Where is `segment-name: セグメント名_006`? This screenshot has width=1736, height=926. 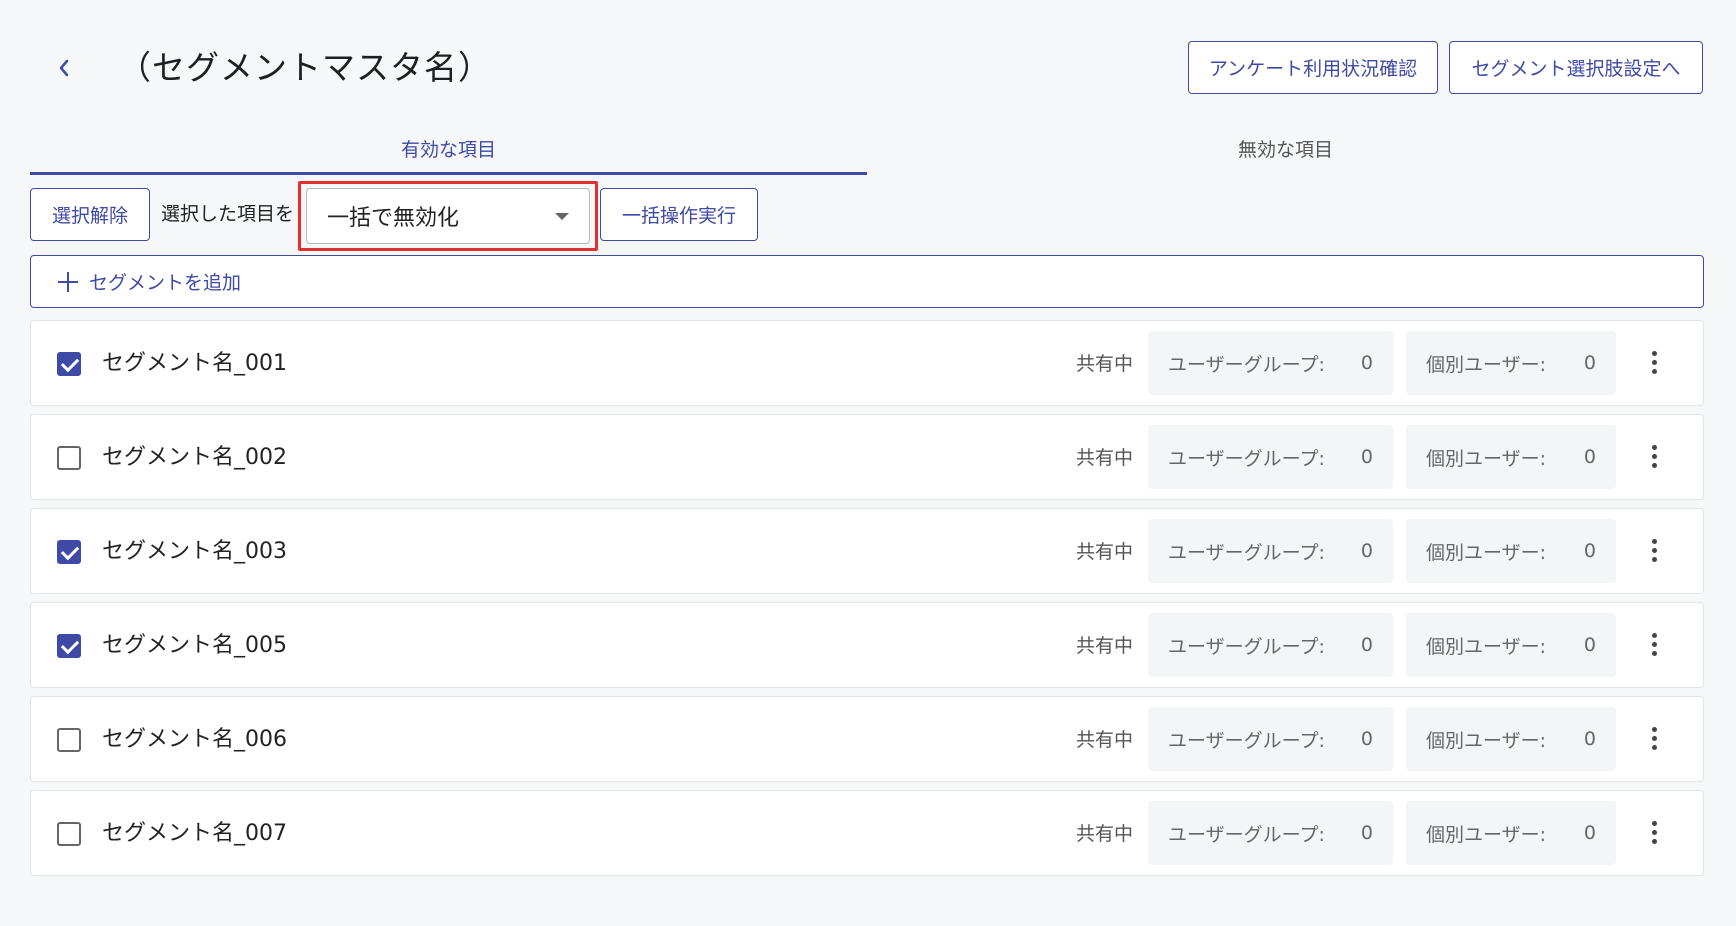 segment-name: セグメント名_006 is located at coordinates (194, 739).